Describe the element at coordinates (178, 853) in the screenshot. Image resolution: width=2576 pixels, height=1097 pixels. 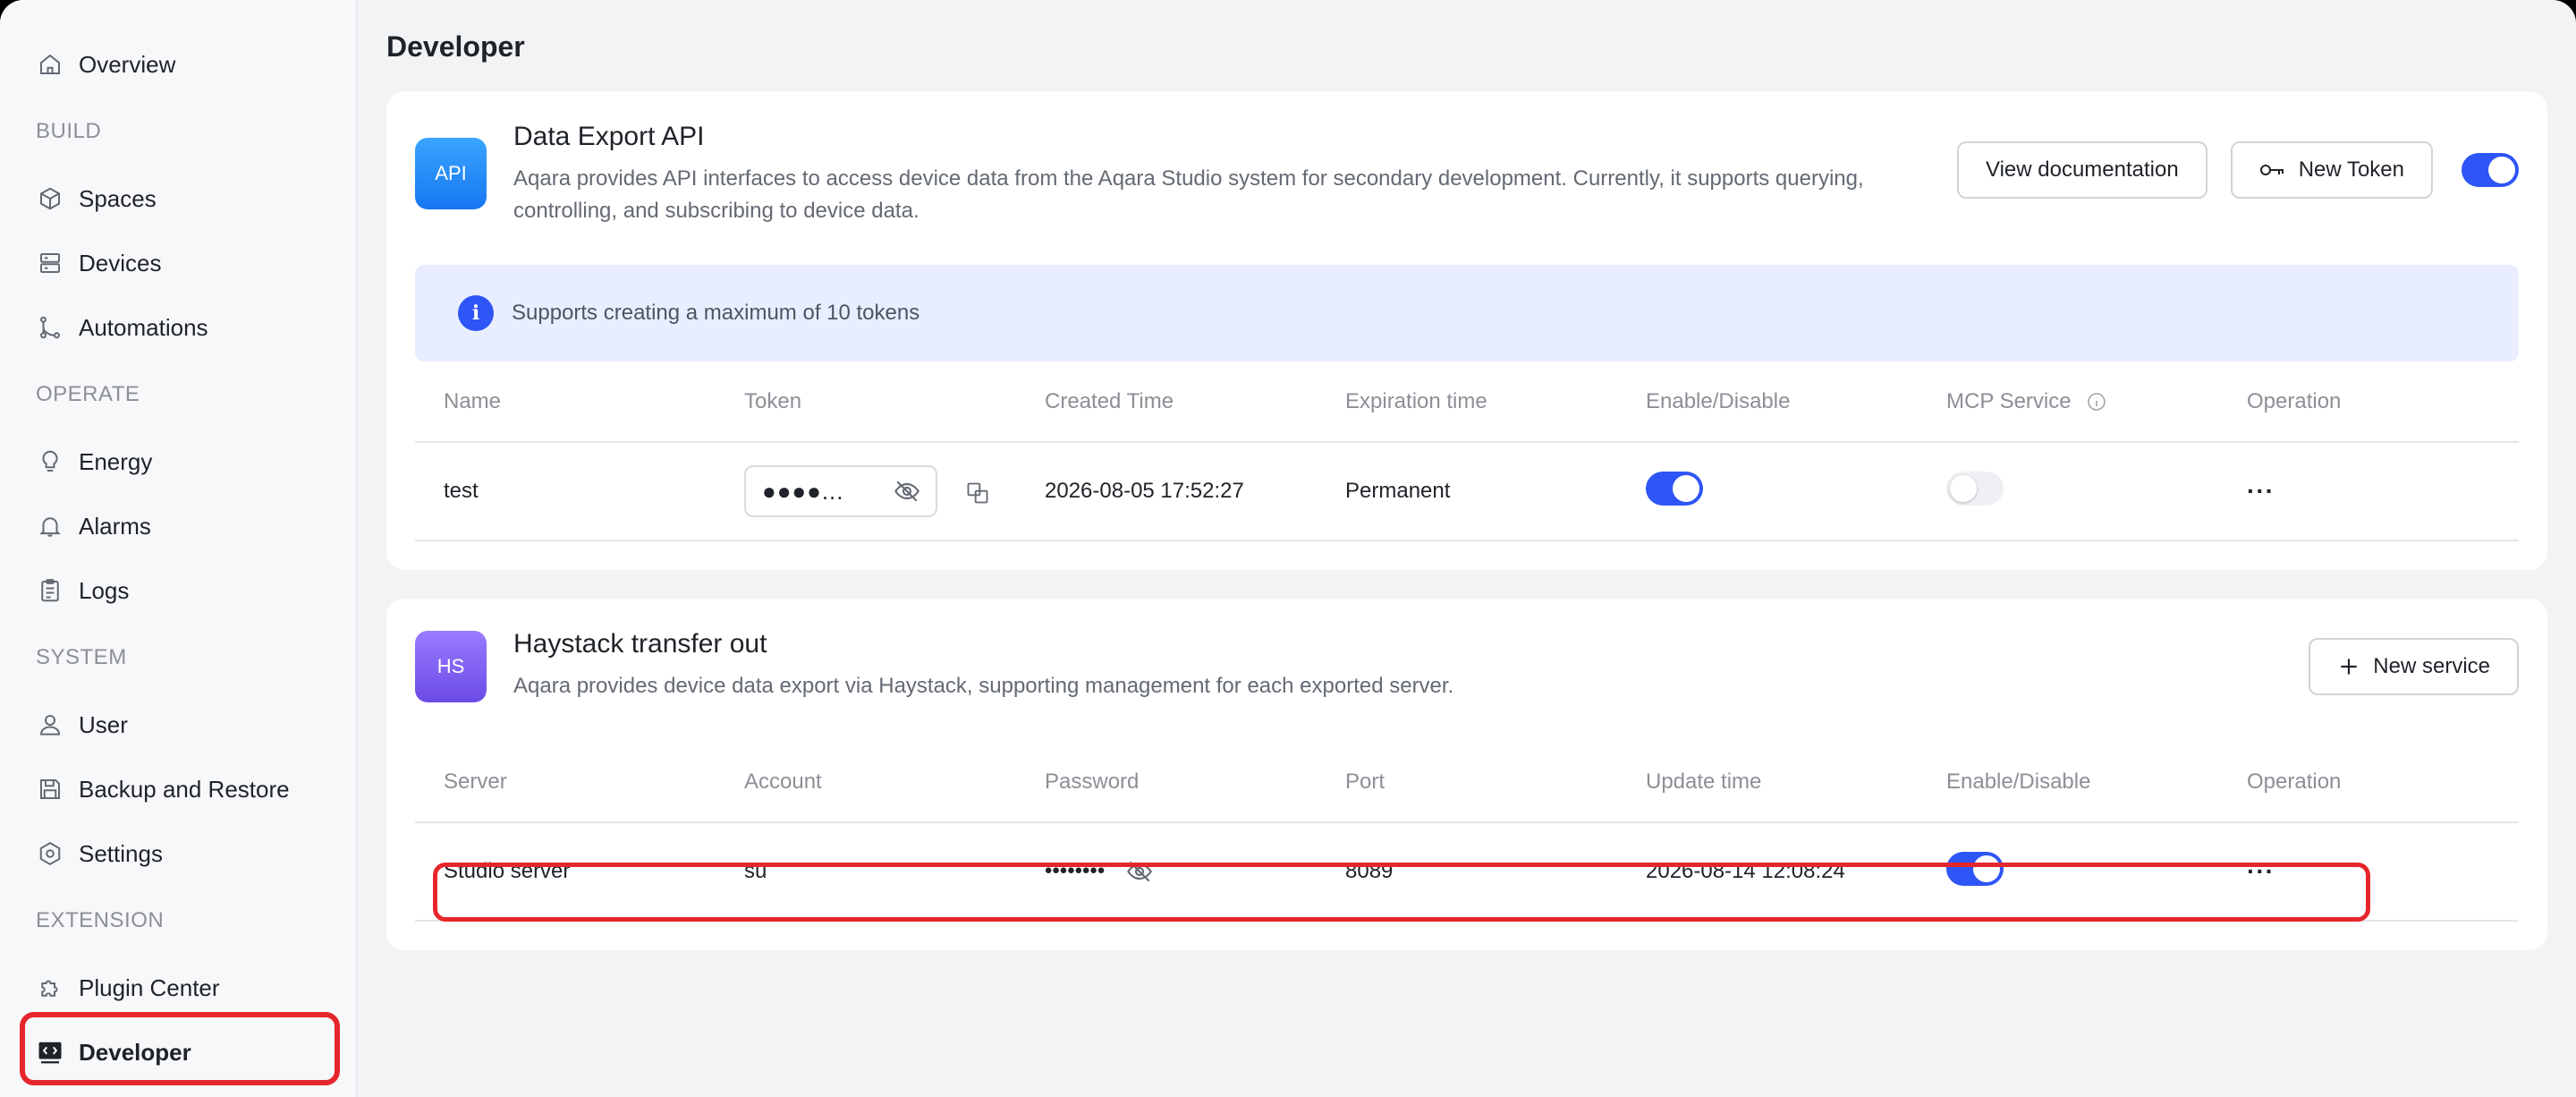
I see `sidebar-item-settings: Settings` at that location.